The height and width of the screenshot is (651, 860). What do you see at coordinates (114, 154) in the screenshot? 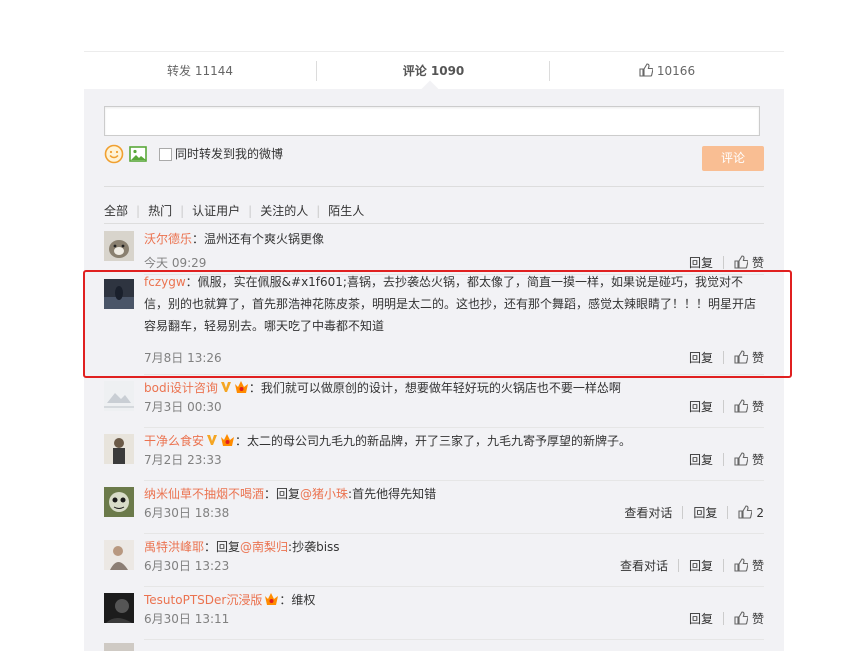
I see `emoji-icon` at bounding box center [114, 154].